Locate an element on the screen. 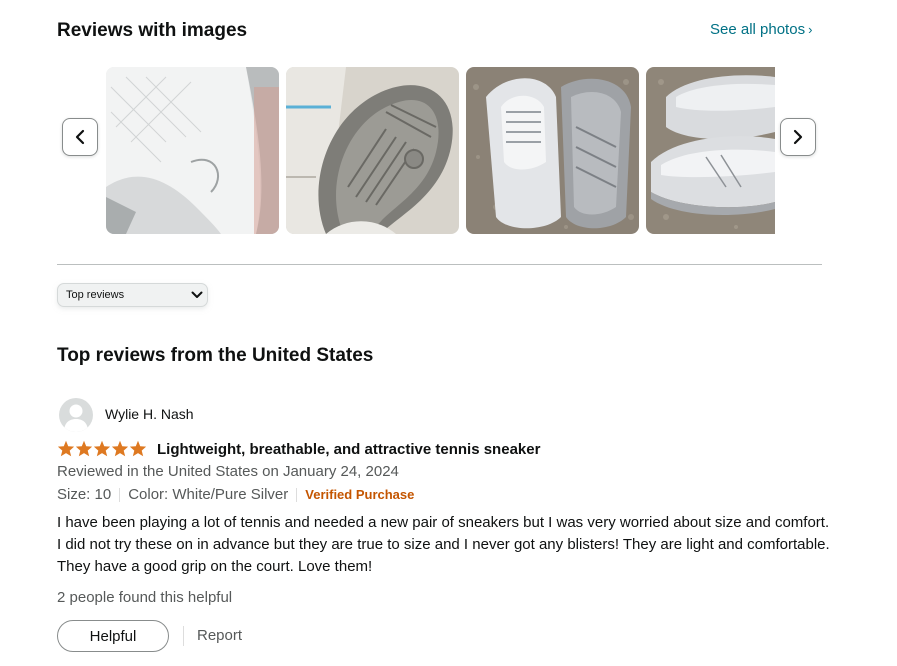  chevron-right-small-icon: › is located at coordinates (810, 29).